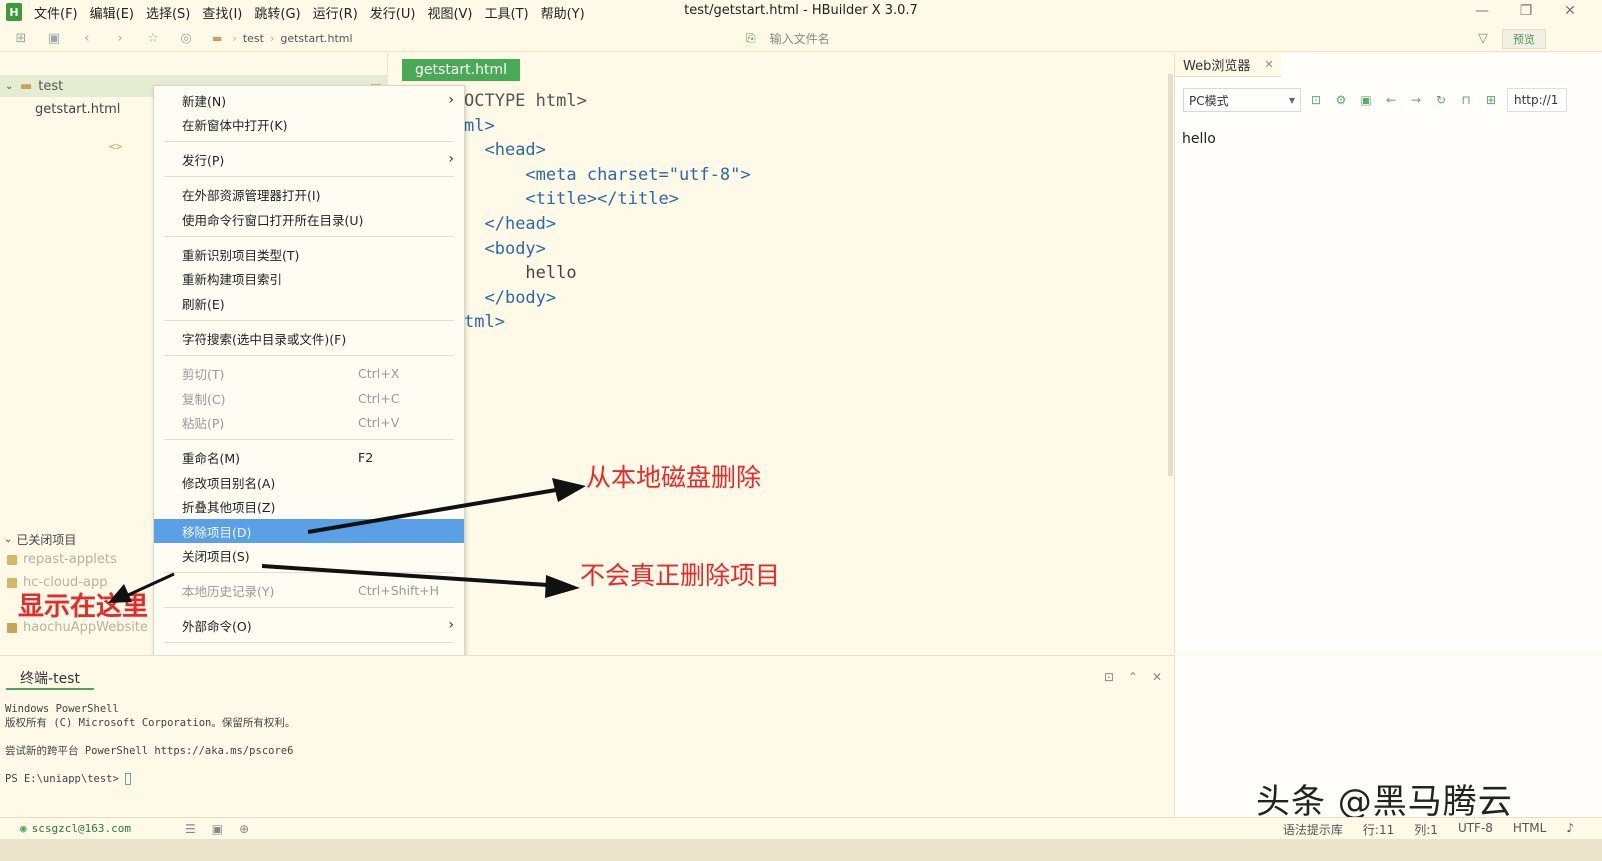  Describe the element at coordinates (1526, 11) in the screenshot. I see `restore-button: ❐` at that location.